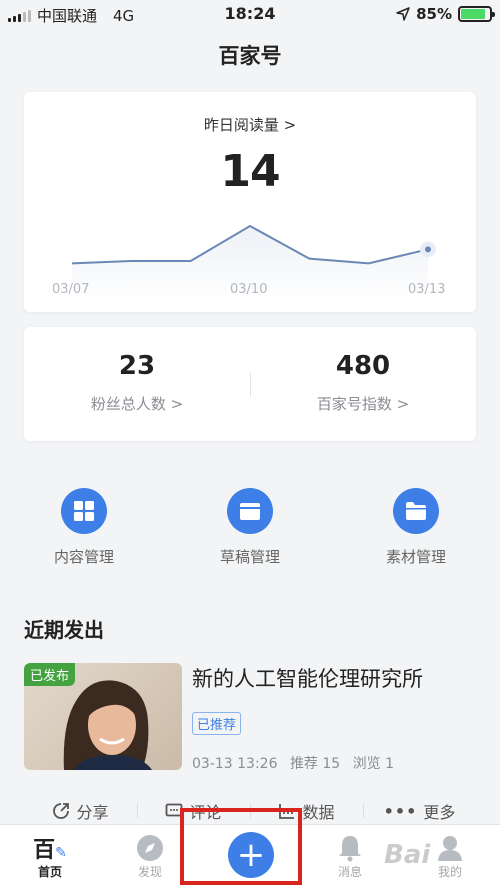  What do you see at coordinates (363, 382) in the screenshot?
I see `index-stat: 480 百家号指数 >` at bounding box center [363, 382].